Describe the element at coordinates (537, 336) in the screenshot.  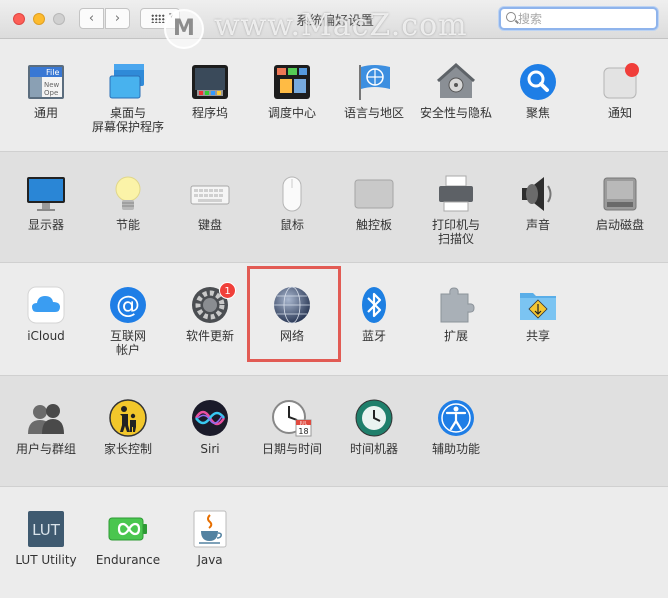
I see `pref-label: 共享` at that location.